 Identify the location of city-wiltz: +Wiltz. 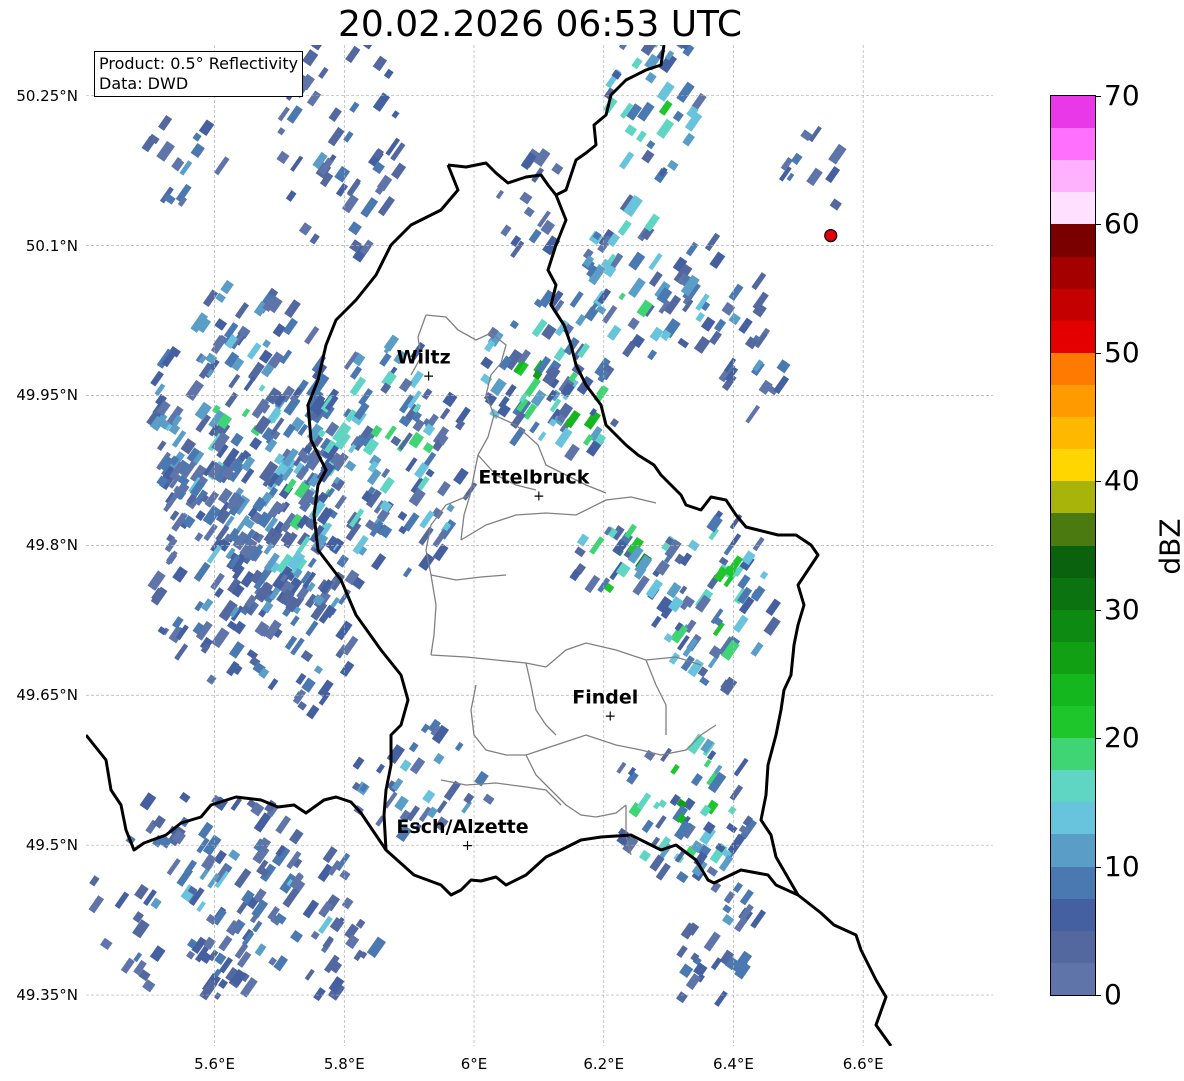
(424, 366).